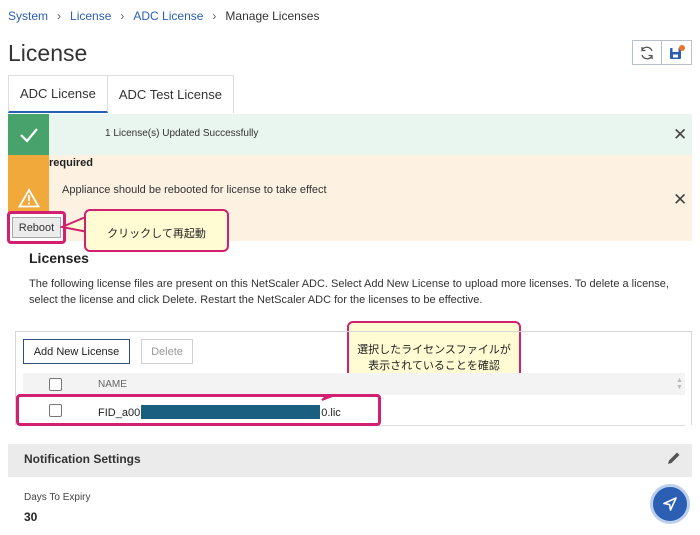 Image resolution: width=700 pixels, height=535 pixels. Describe the element at coordinates (28, 16) in the screenshot. I see `breadcrumb-system: System` at that location.